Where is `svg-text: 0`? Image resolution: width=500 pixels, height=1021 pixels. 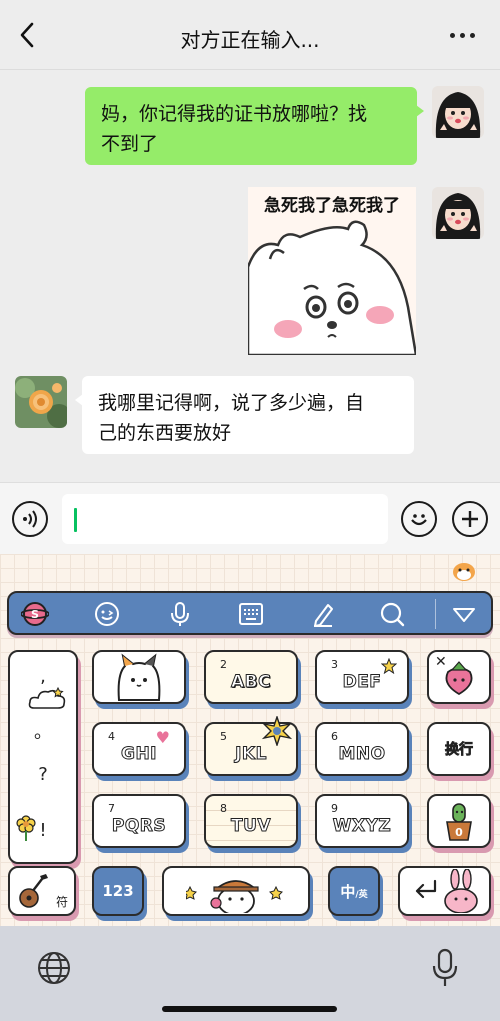 svg-text: 0 is located at coordinates (459, 832).